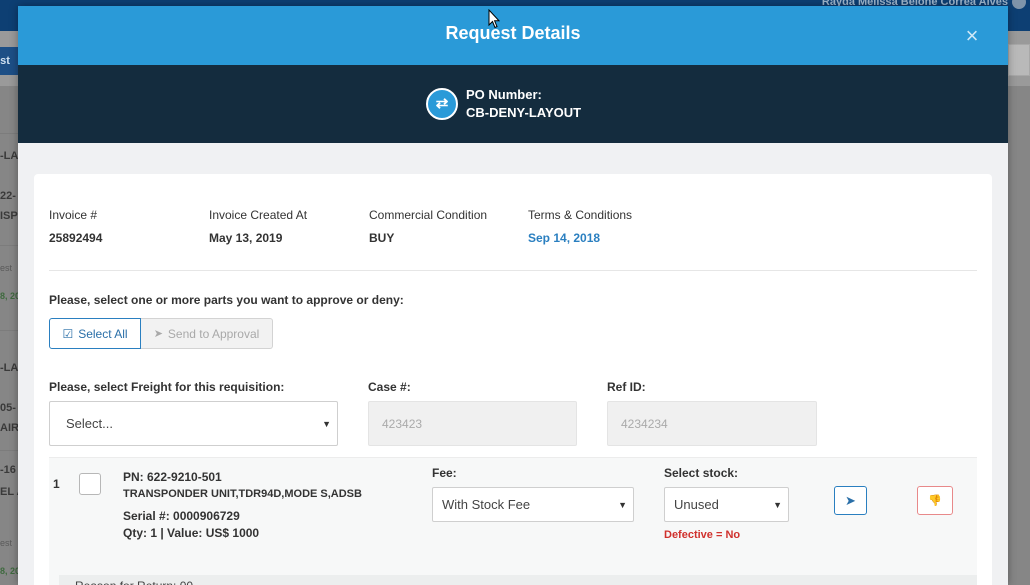 This screenshot has height=585, width=1030. I want to click on deny-part-button: 👎, so click(935, 500).